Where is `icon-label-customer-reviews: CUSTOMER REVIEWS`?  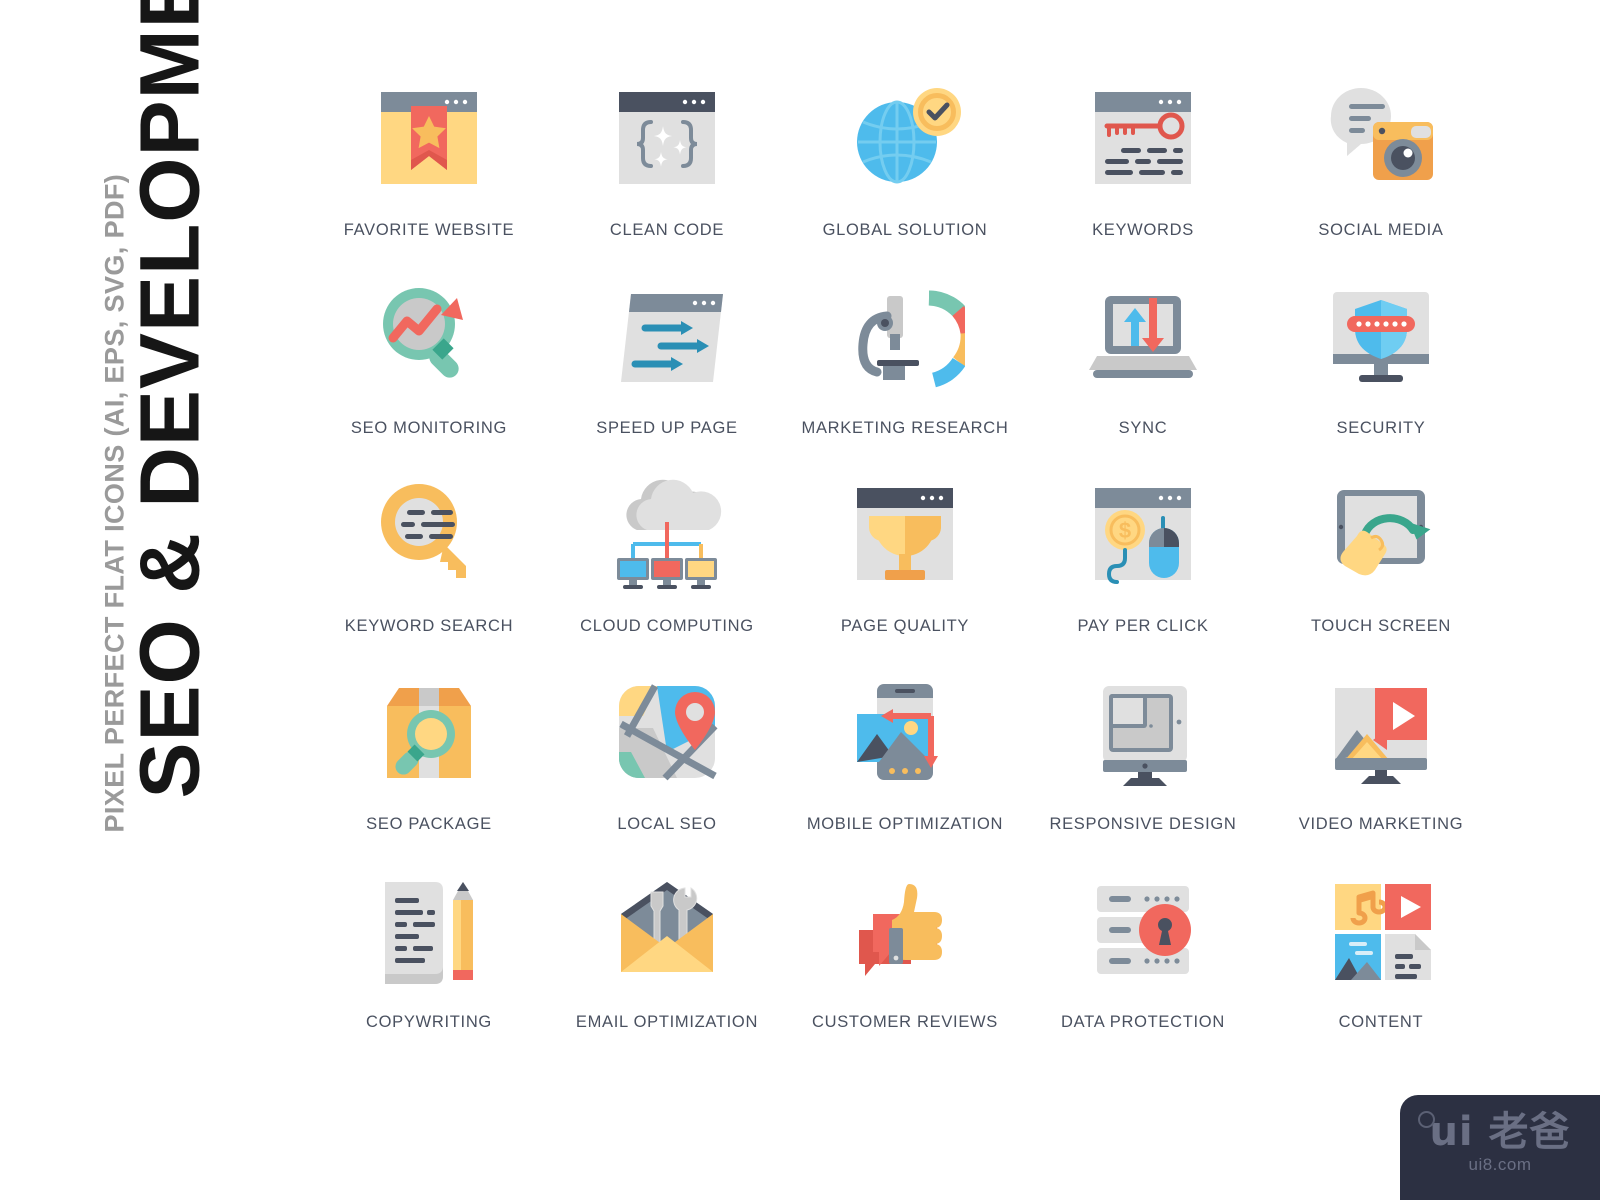 icon-label-customer-reviews: CUSTOMER REVIEWS is located at coordinates (905, 1022).